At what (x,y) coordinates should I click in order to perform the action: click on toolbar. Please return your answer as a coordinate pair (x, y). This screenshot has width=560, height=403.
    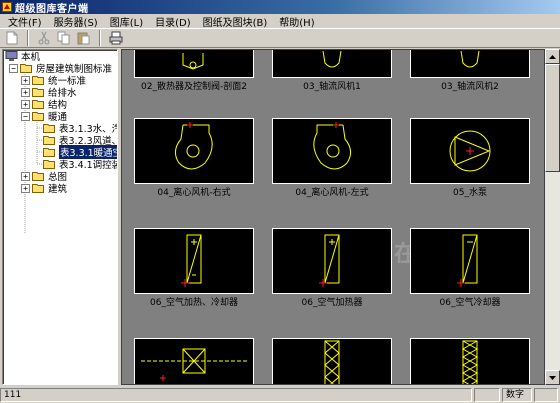
    Looking at the image, I should click on (280, 38).